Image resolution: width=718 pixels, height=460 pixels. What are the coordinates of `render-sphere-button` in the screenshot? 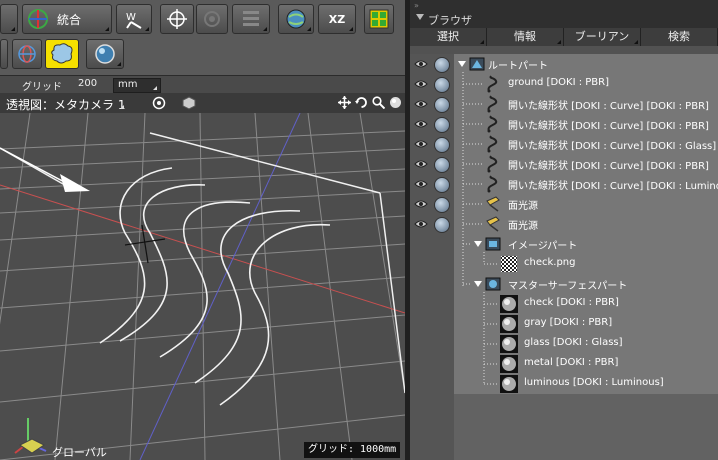 It's located at (105, 54).